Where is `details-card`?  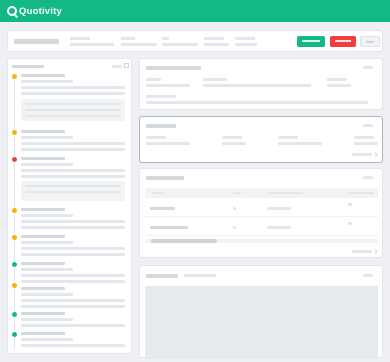 details-card is located at coordinates (261, 84).